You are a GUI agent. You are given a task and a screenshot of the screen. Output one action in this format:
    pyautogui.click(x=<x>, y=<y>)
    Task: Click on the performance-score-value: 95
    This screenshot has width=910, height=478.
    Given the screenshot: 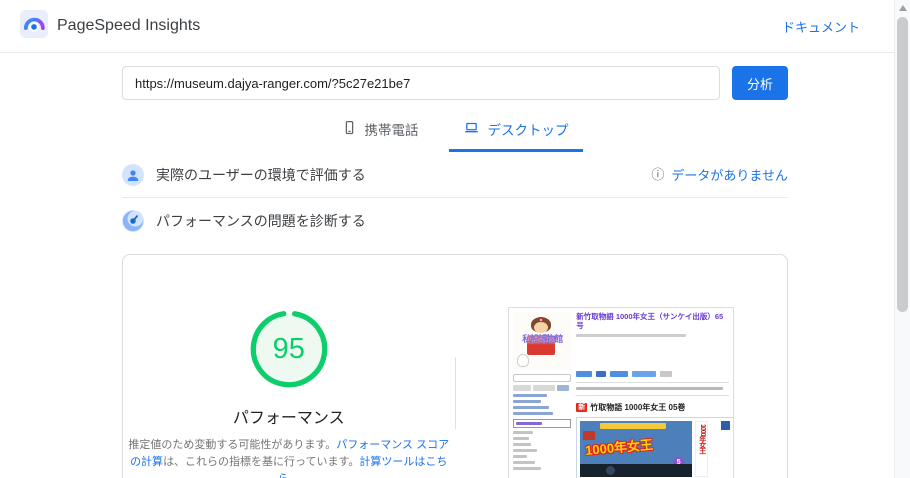 What is the action you would take?
    pyautogui.click(x=288, y=348)
    